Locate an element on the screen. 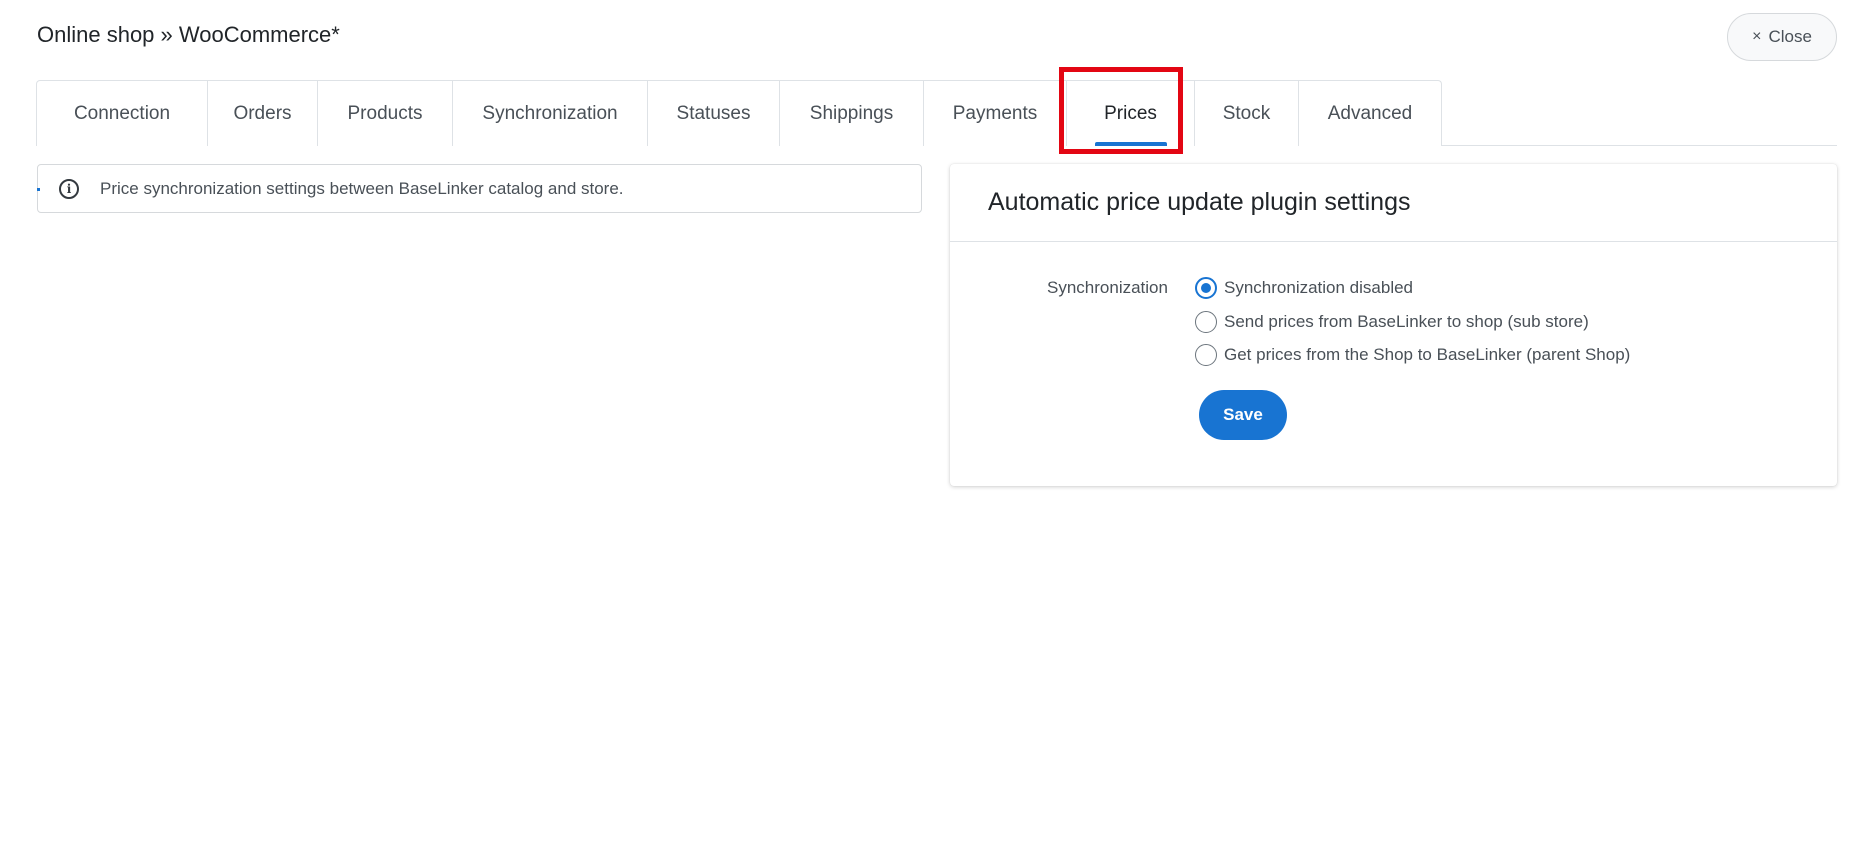 The image size is (1863, 843). tab-stock: Stock is located at coordinates (1247, 113).